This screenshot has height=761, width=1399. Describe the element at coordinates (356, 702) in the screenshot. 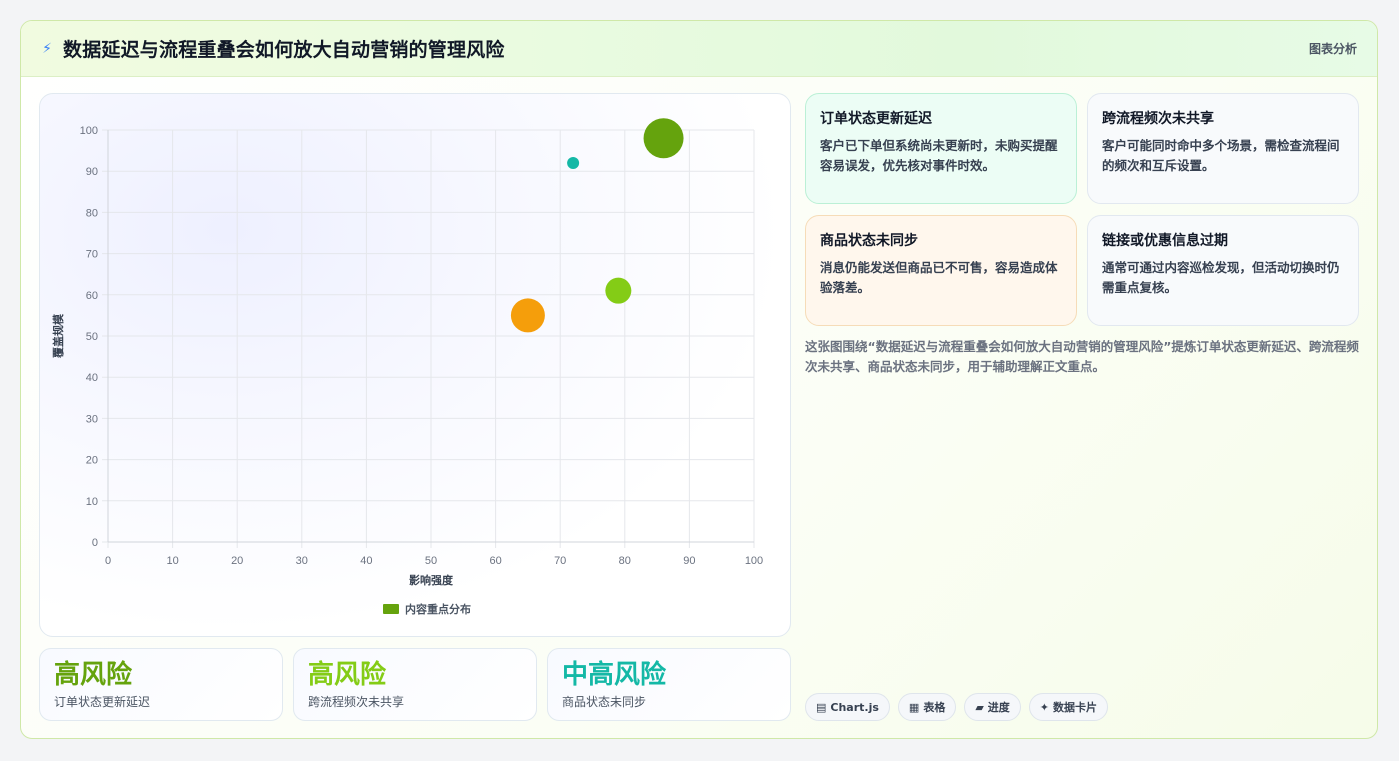

I see `stat-label: 跨流程频次未共享` at that location.